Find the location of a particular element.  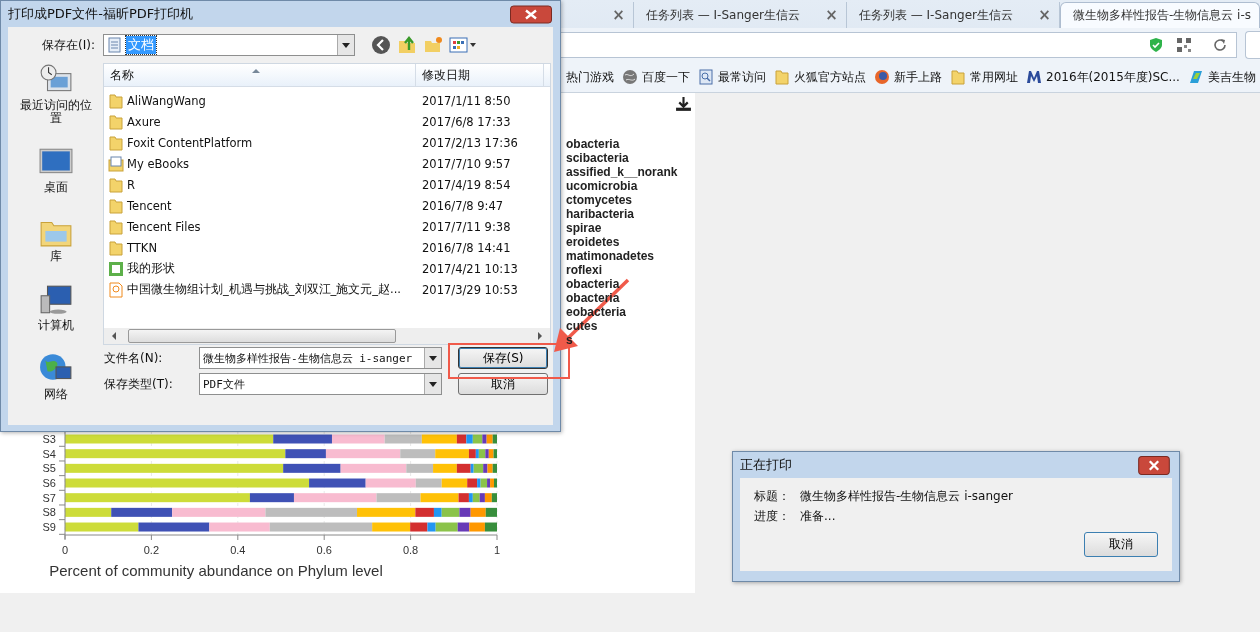

file-item: 我的形状 is located at coordinates (260, 268).